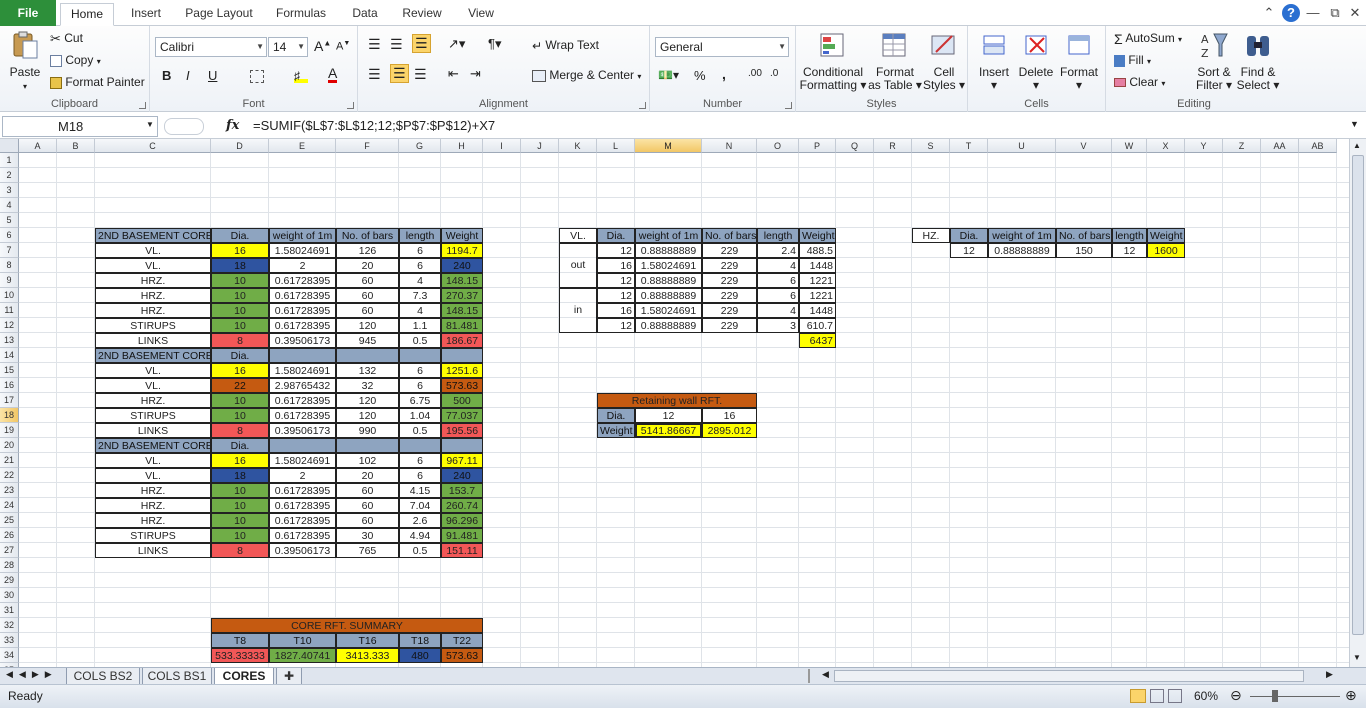  I want to click on format-cells-button: Format ▾, so click(1079, 61).